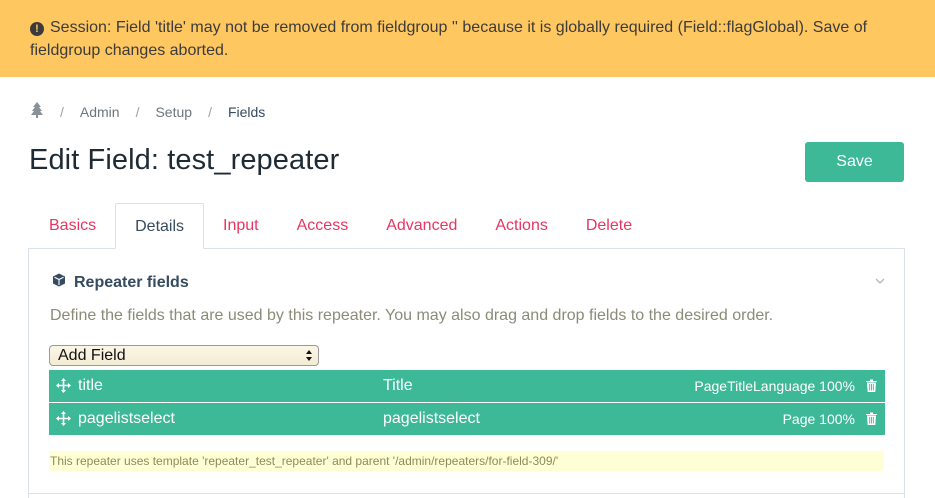  Describe the element at coordinates (92, 355) in the screenshot. I see `add-field-select-value: Add Field` at that location.